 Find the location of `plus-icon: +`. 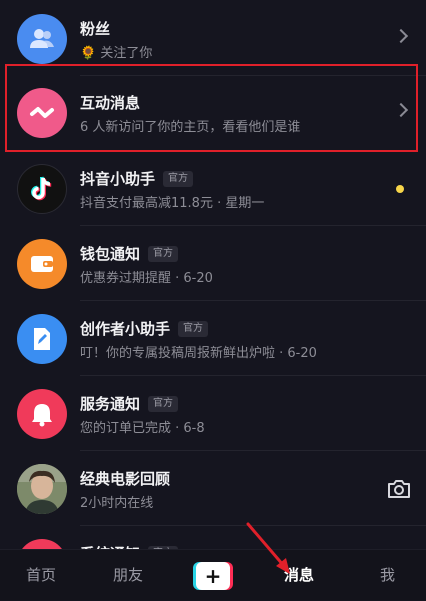

plus-icon: + is located at coordinates (213, 576).